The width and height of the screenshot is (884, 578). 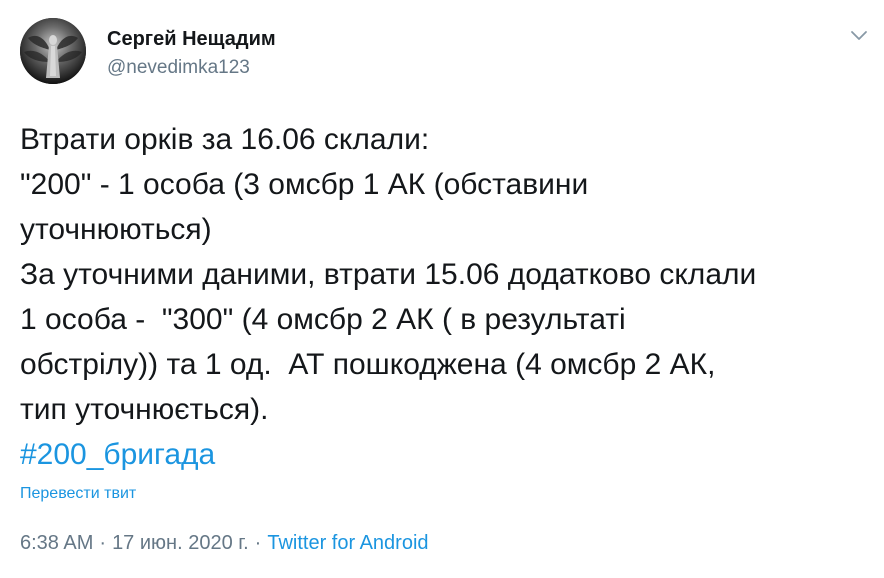 I want to click on translate-tweet-link: Перевести твит, so click(x=78, y=494).